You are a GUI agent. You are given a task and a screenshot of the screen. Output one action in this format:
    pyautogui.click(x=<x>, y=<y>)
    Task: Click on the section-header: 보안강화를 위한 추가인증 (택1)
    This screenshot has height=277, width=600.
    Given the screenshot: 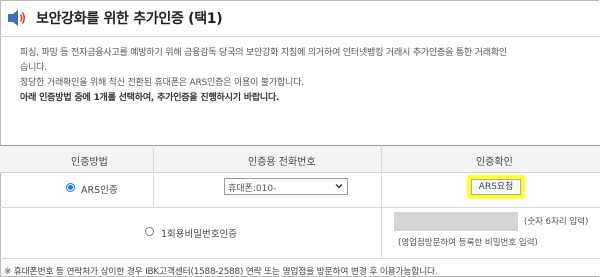 What is the action you would take?
    pyautogui.click(x=300, y=18)
    